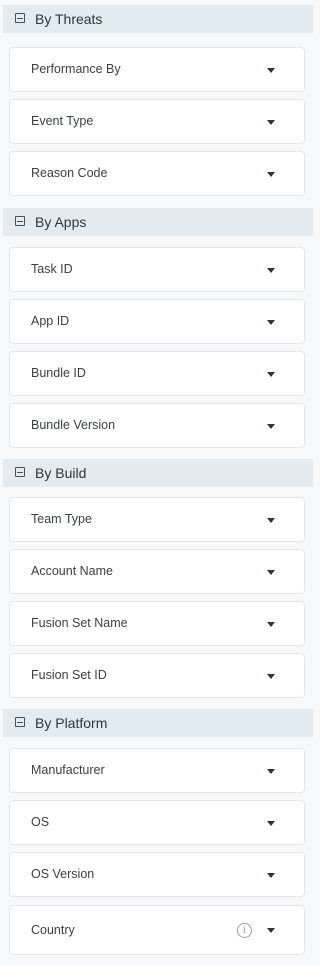 The height and width of the screenshot is (965, 320). Describe the element at coordinates (61, 222) in the screenshot. I see `group-title: By Apps` at that location.